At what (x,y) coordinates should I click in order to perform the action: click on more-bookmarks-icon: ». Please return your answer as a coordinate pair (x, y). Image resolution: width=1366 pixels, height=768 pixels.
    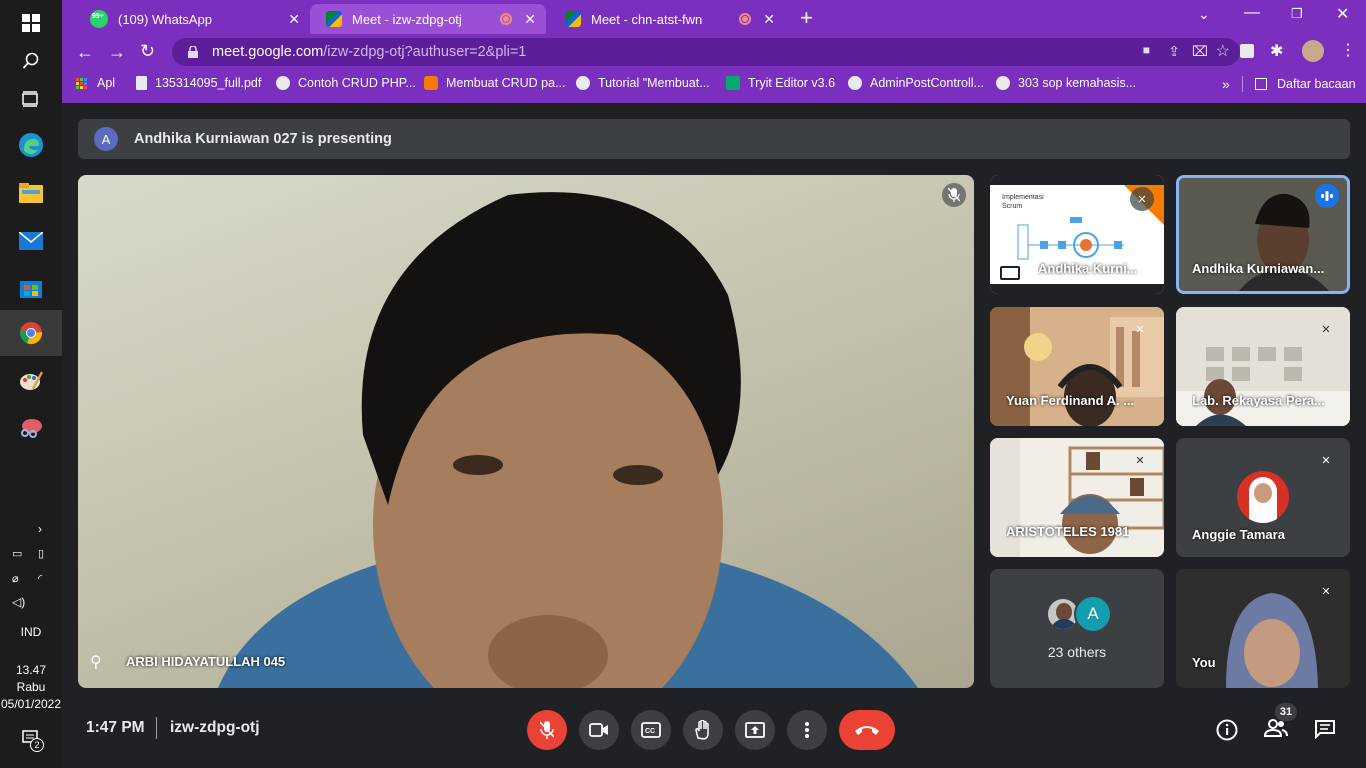
    Looking at the image, I should click on (1226, 84).